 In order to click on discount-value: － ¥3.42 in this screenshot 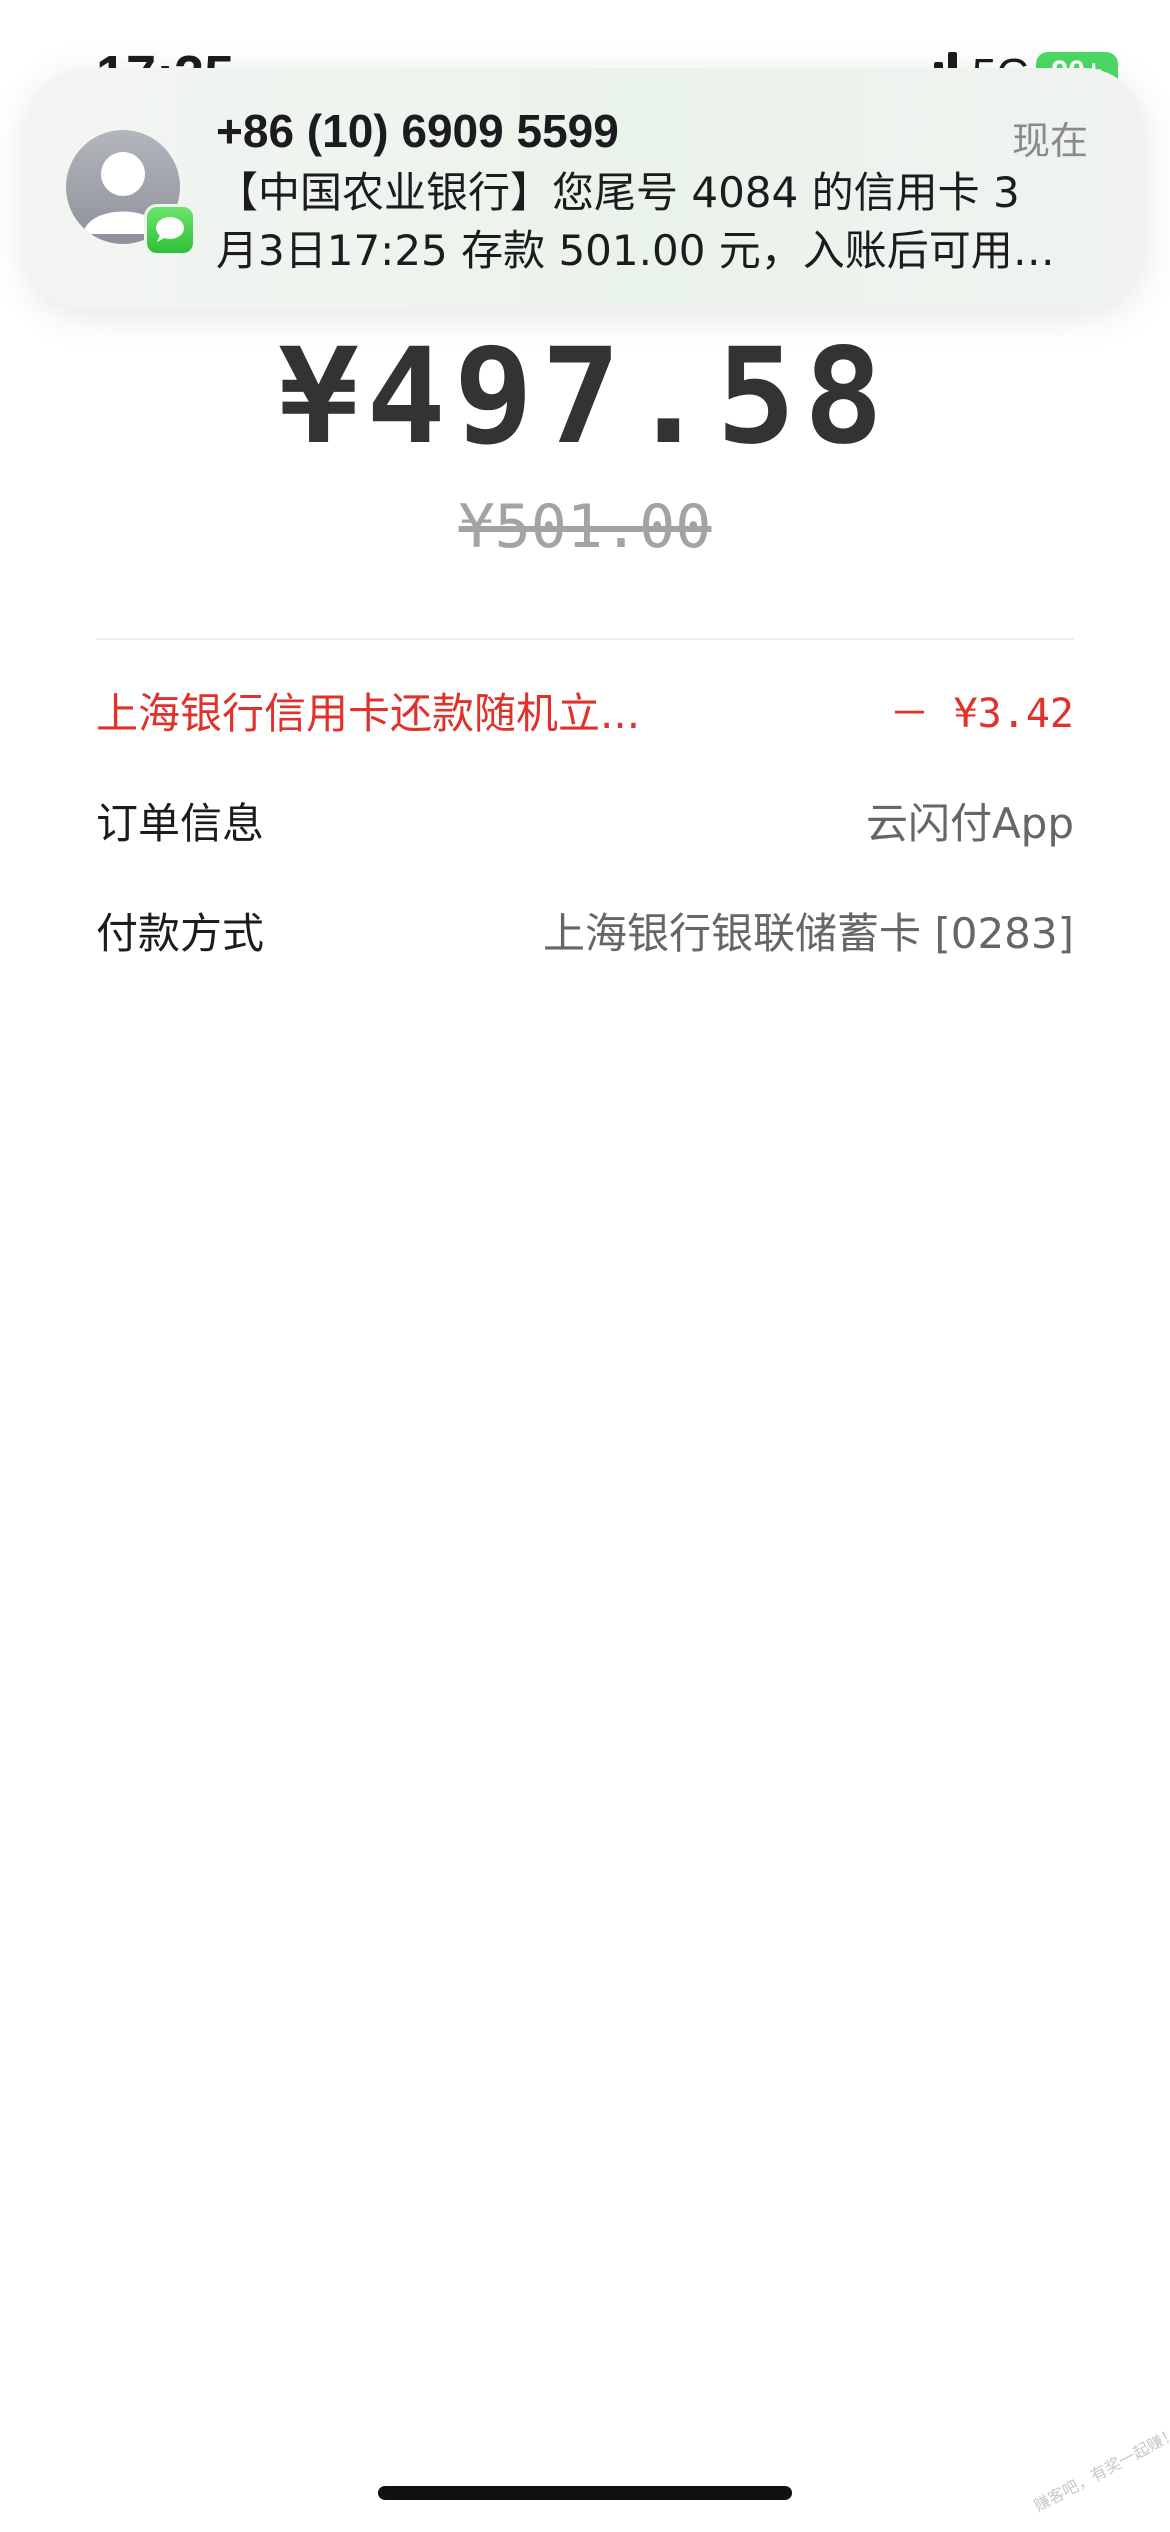, I will do `click(982, 714)`.